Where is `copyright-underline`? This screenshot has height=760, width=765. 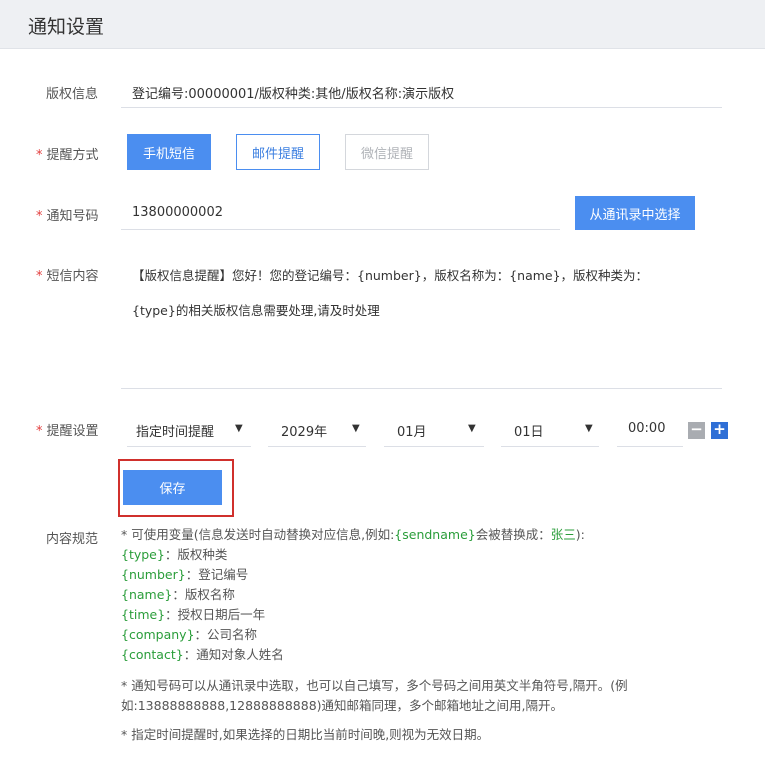
copyright-underline is located at coordinates (421, 107).